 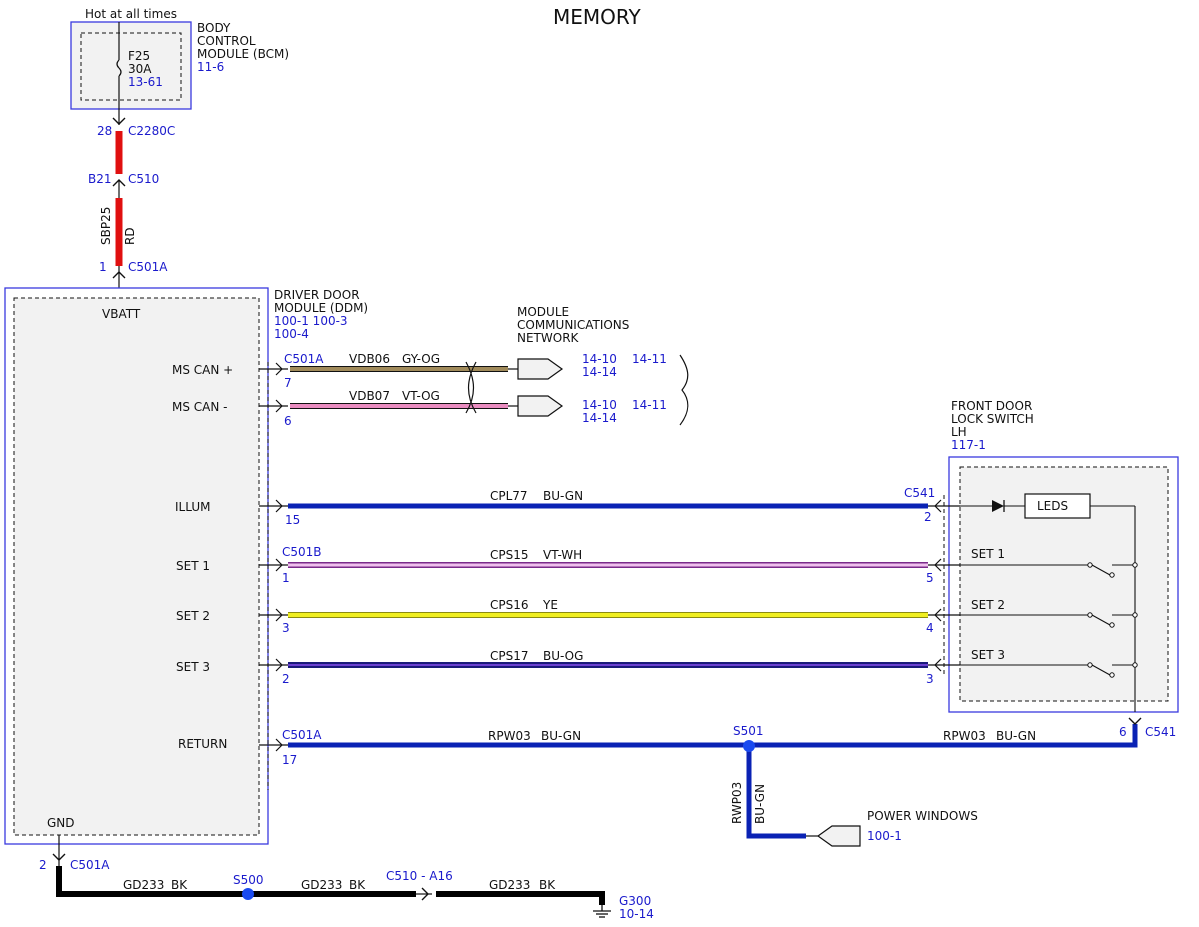 I want to click on fuse-ref: 13-61, so click(x=145, y=82).